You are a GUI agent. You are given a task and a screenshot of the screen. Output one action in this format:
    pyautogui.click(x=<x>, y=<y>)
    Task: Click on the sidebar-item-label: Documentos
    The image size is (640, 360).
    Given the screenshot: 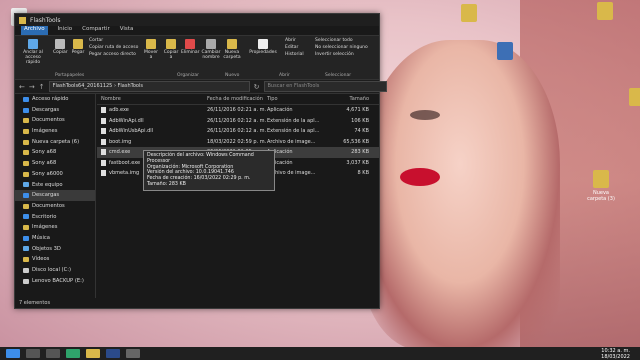 What is the action you would take?
    pyautogui.click(x=48, y=205)
    